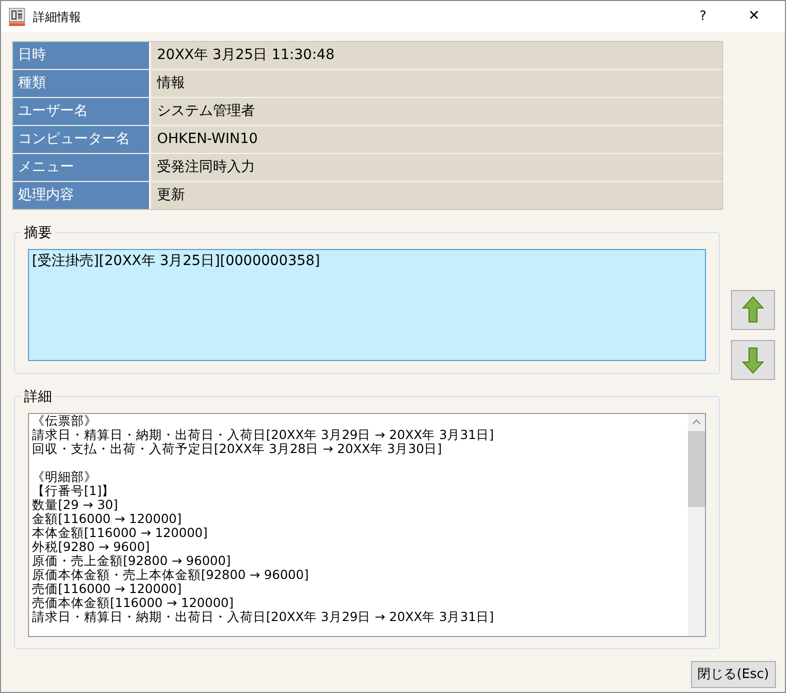 The height and width of the screenshot is (693, 786). Describe the element at coordinates (436, 139) in the screenshot. I see `field-value: OHKEN-WIN10` at that location.